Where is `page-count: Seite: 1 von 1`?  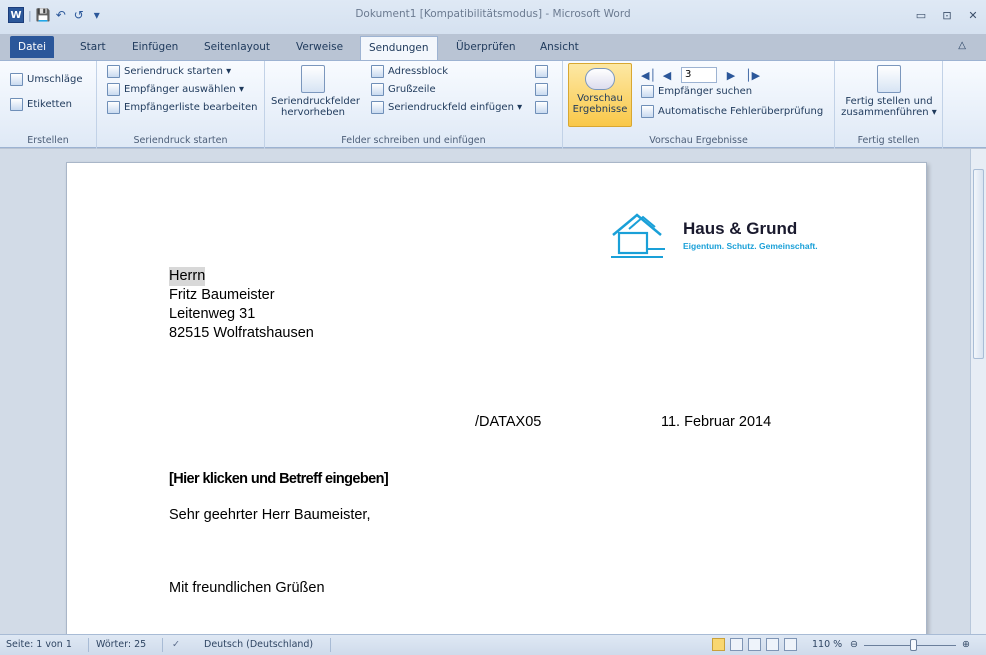
page-count: Seite: 1 von 1 is located at coordinates (39, 644).